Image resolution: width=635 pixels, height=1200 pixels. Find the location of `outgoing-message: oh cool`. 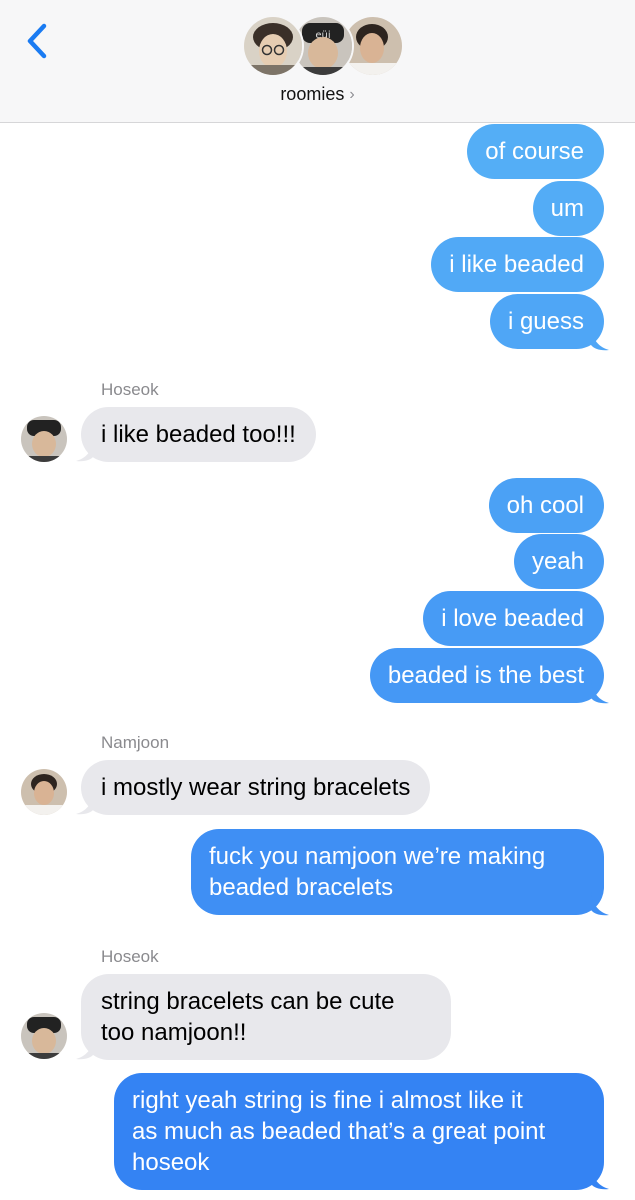

outgoing-message: oh cool is located at coordinates (546, 505).